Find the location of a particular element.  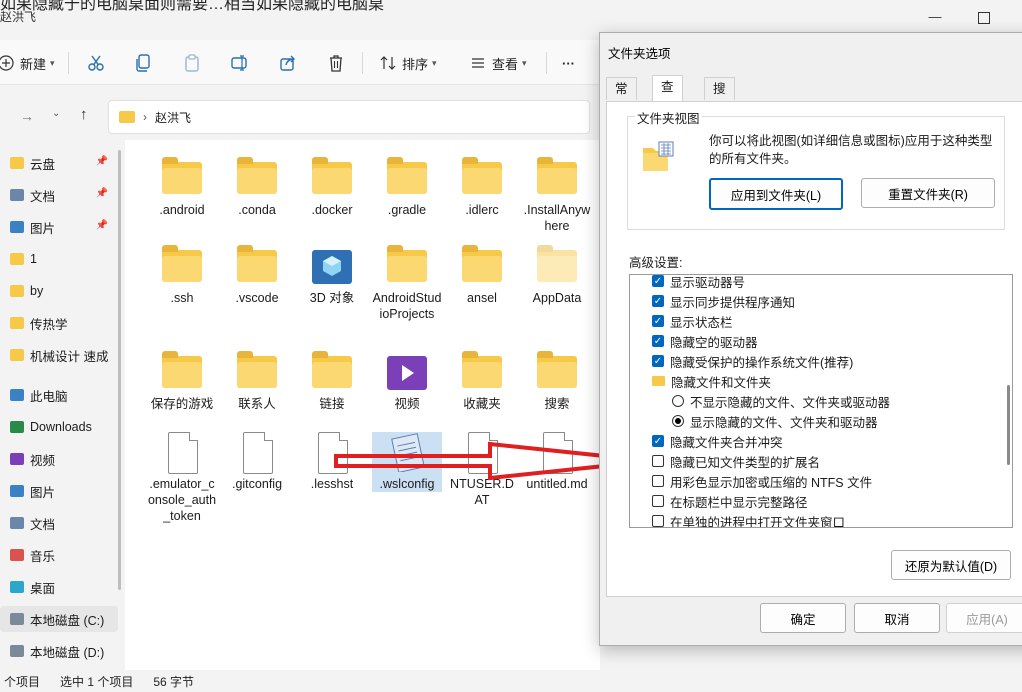

sidebar-item: 桌面 is located at coordinates (59, 587).